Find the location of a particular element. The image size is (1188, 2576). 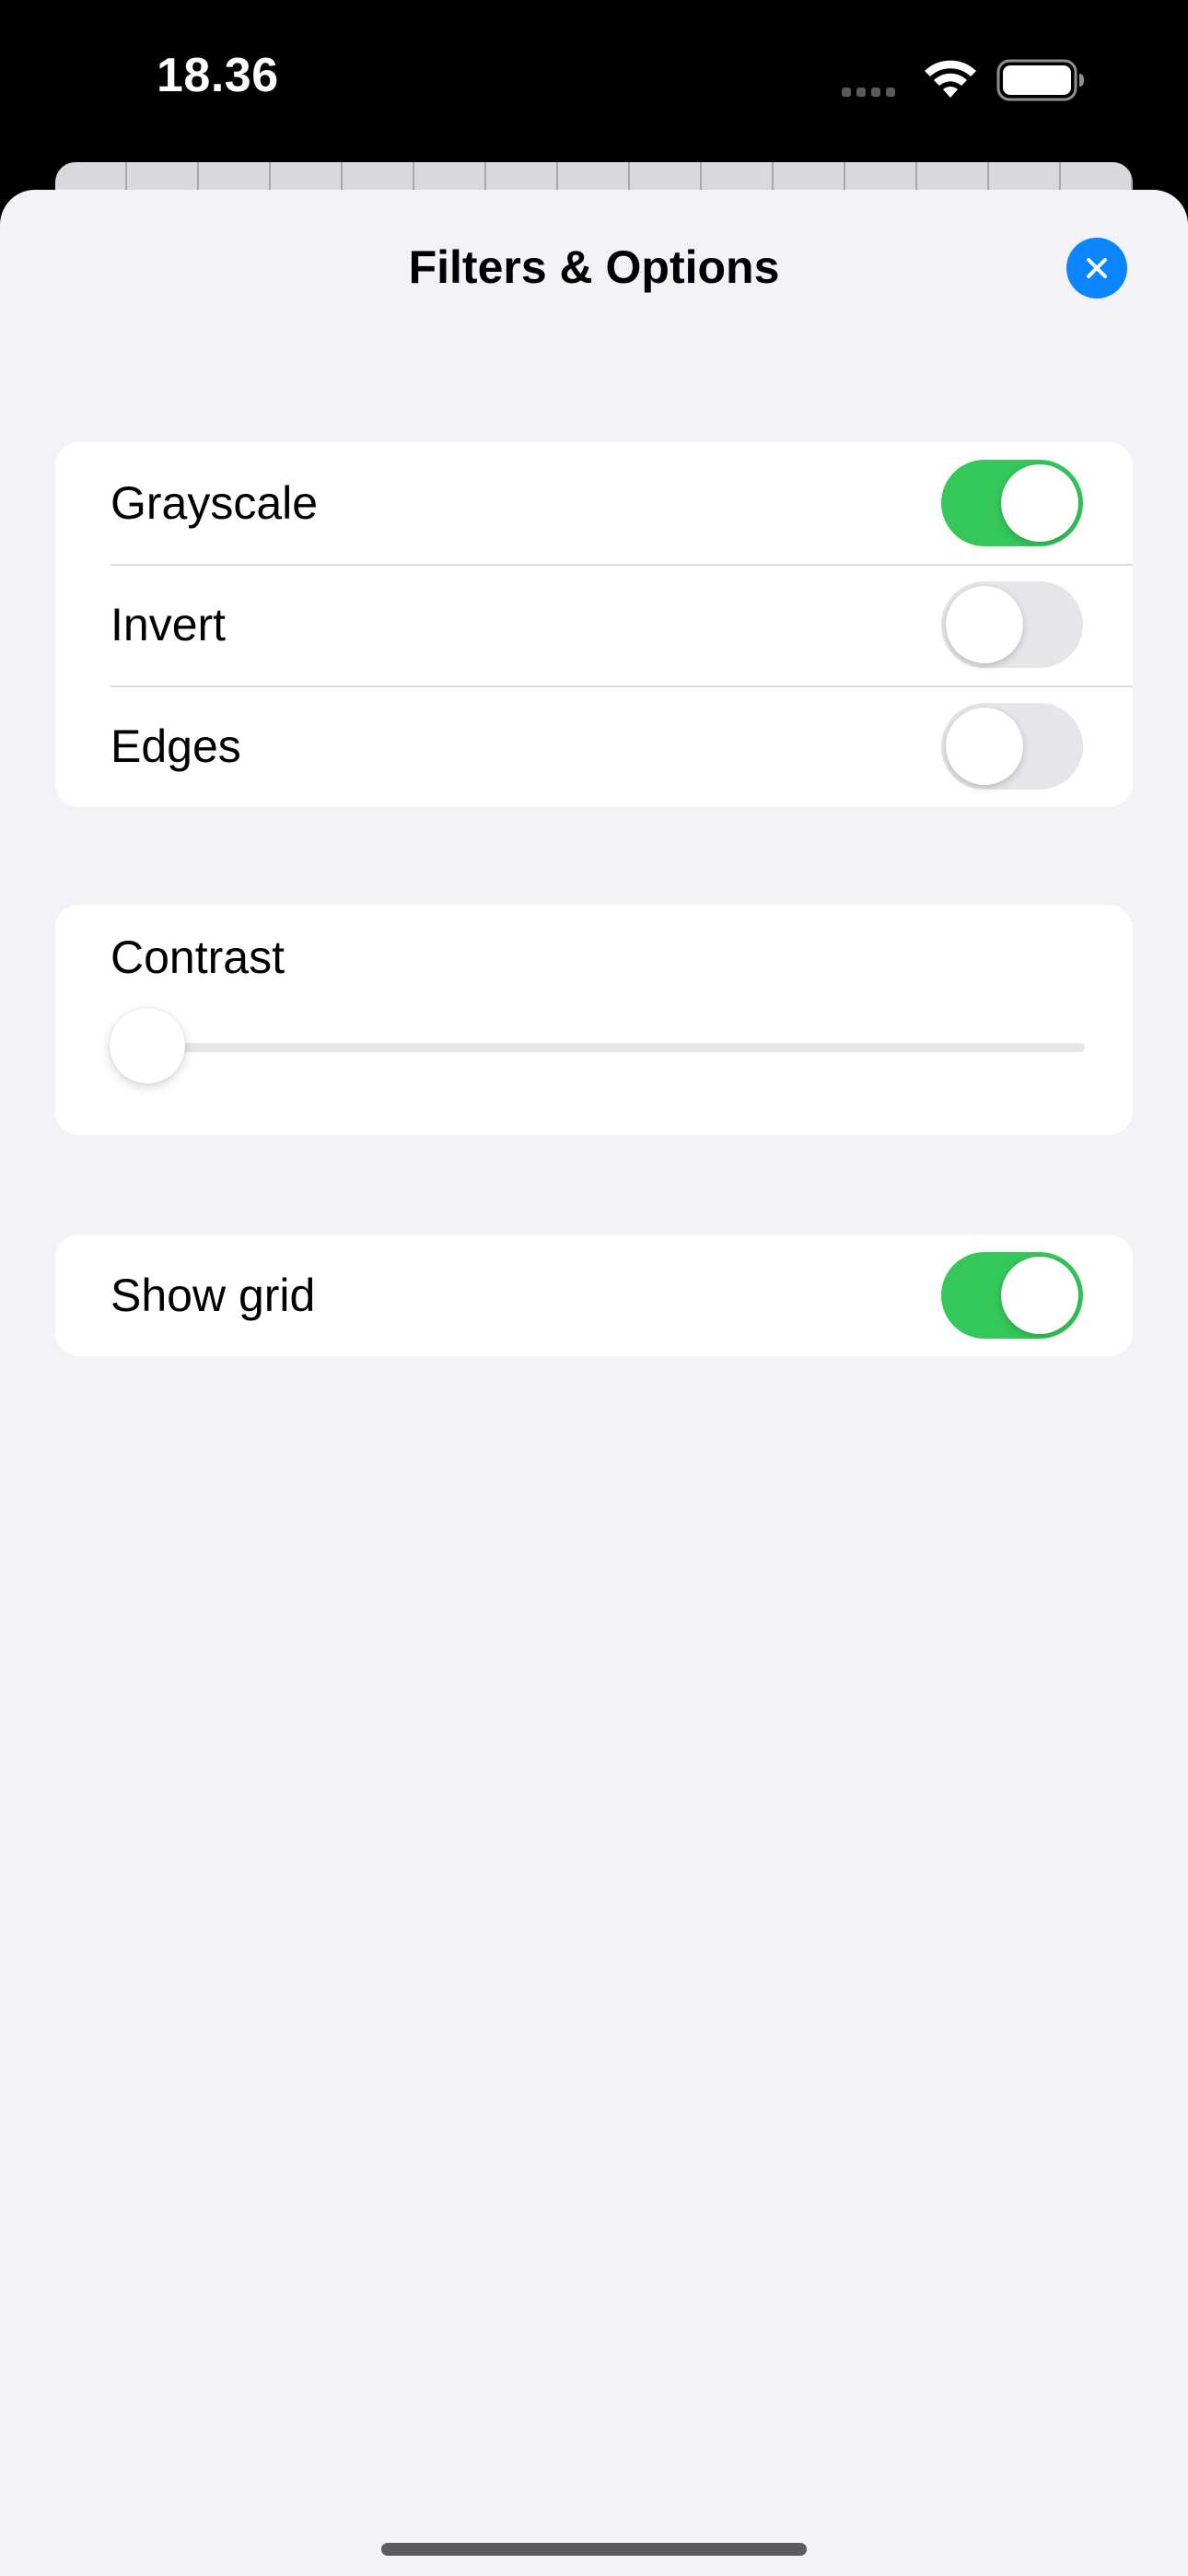

grayscale-toggle is located at coordinates (1012, 503).